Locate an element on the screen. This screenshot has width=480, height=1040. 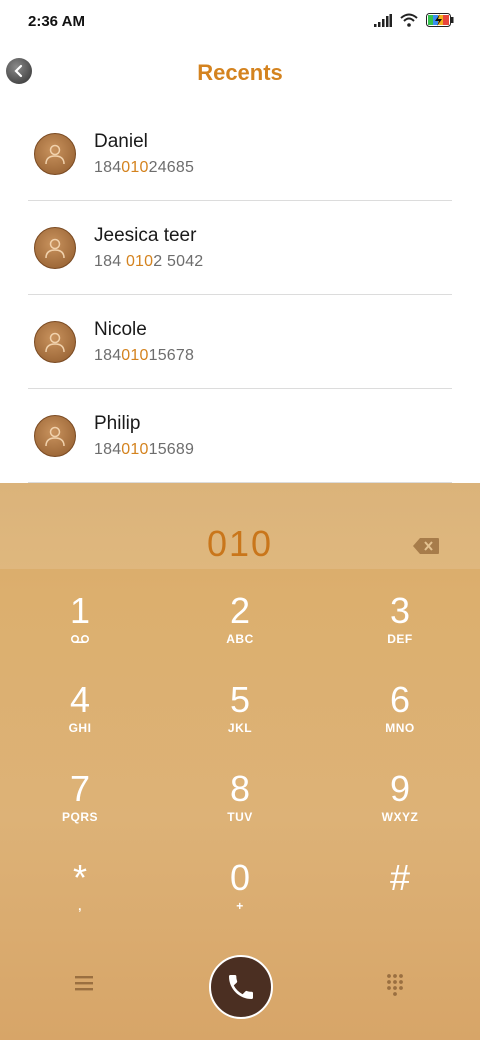
phone-icon is located at coordinates (241, 987).